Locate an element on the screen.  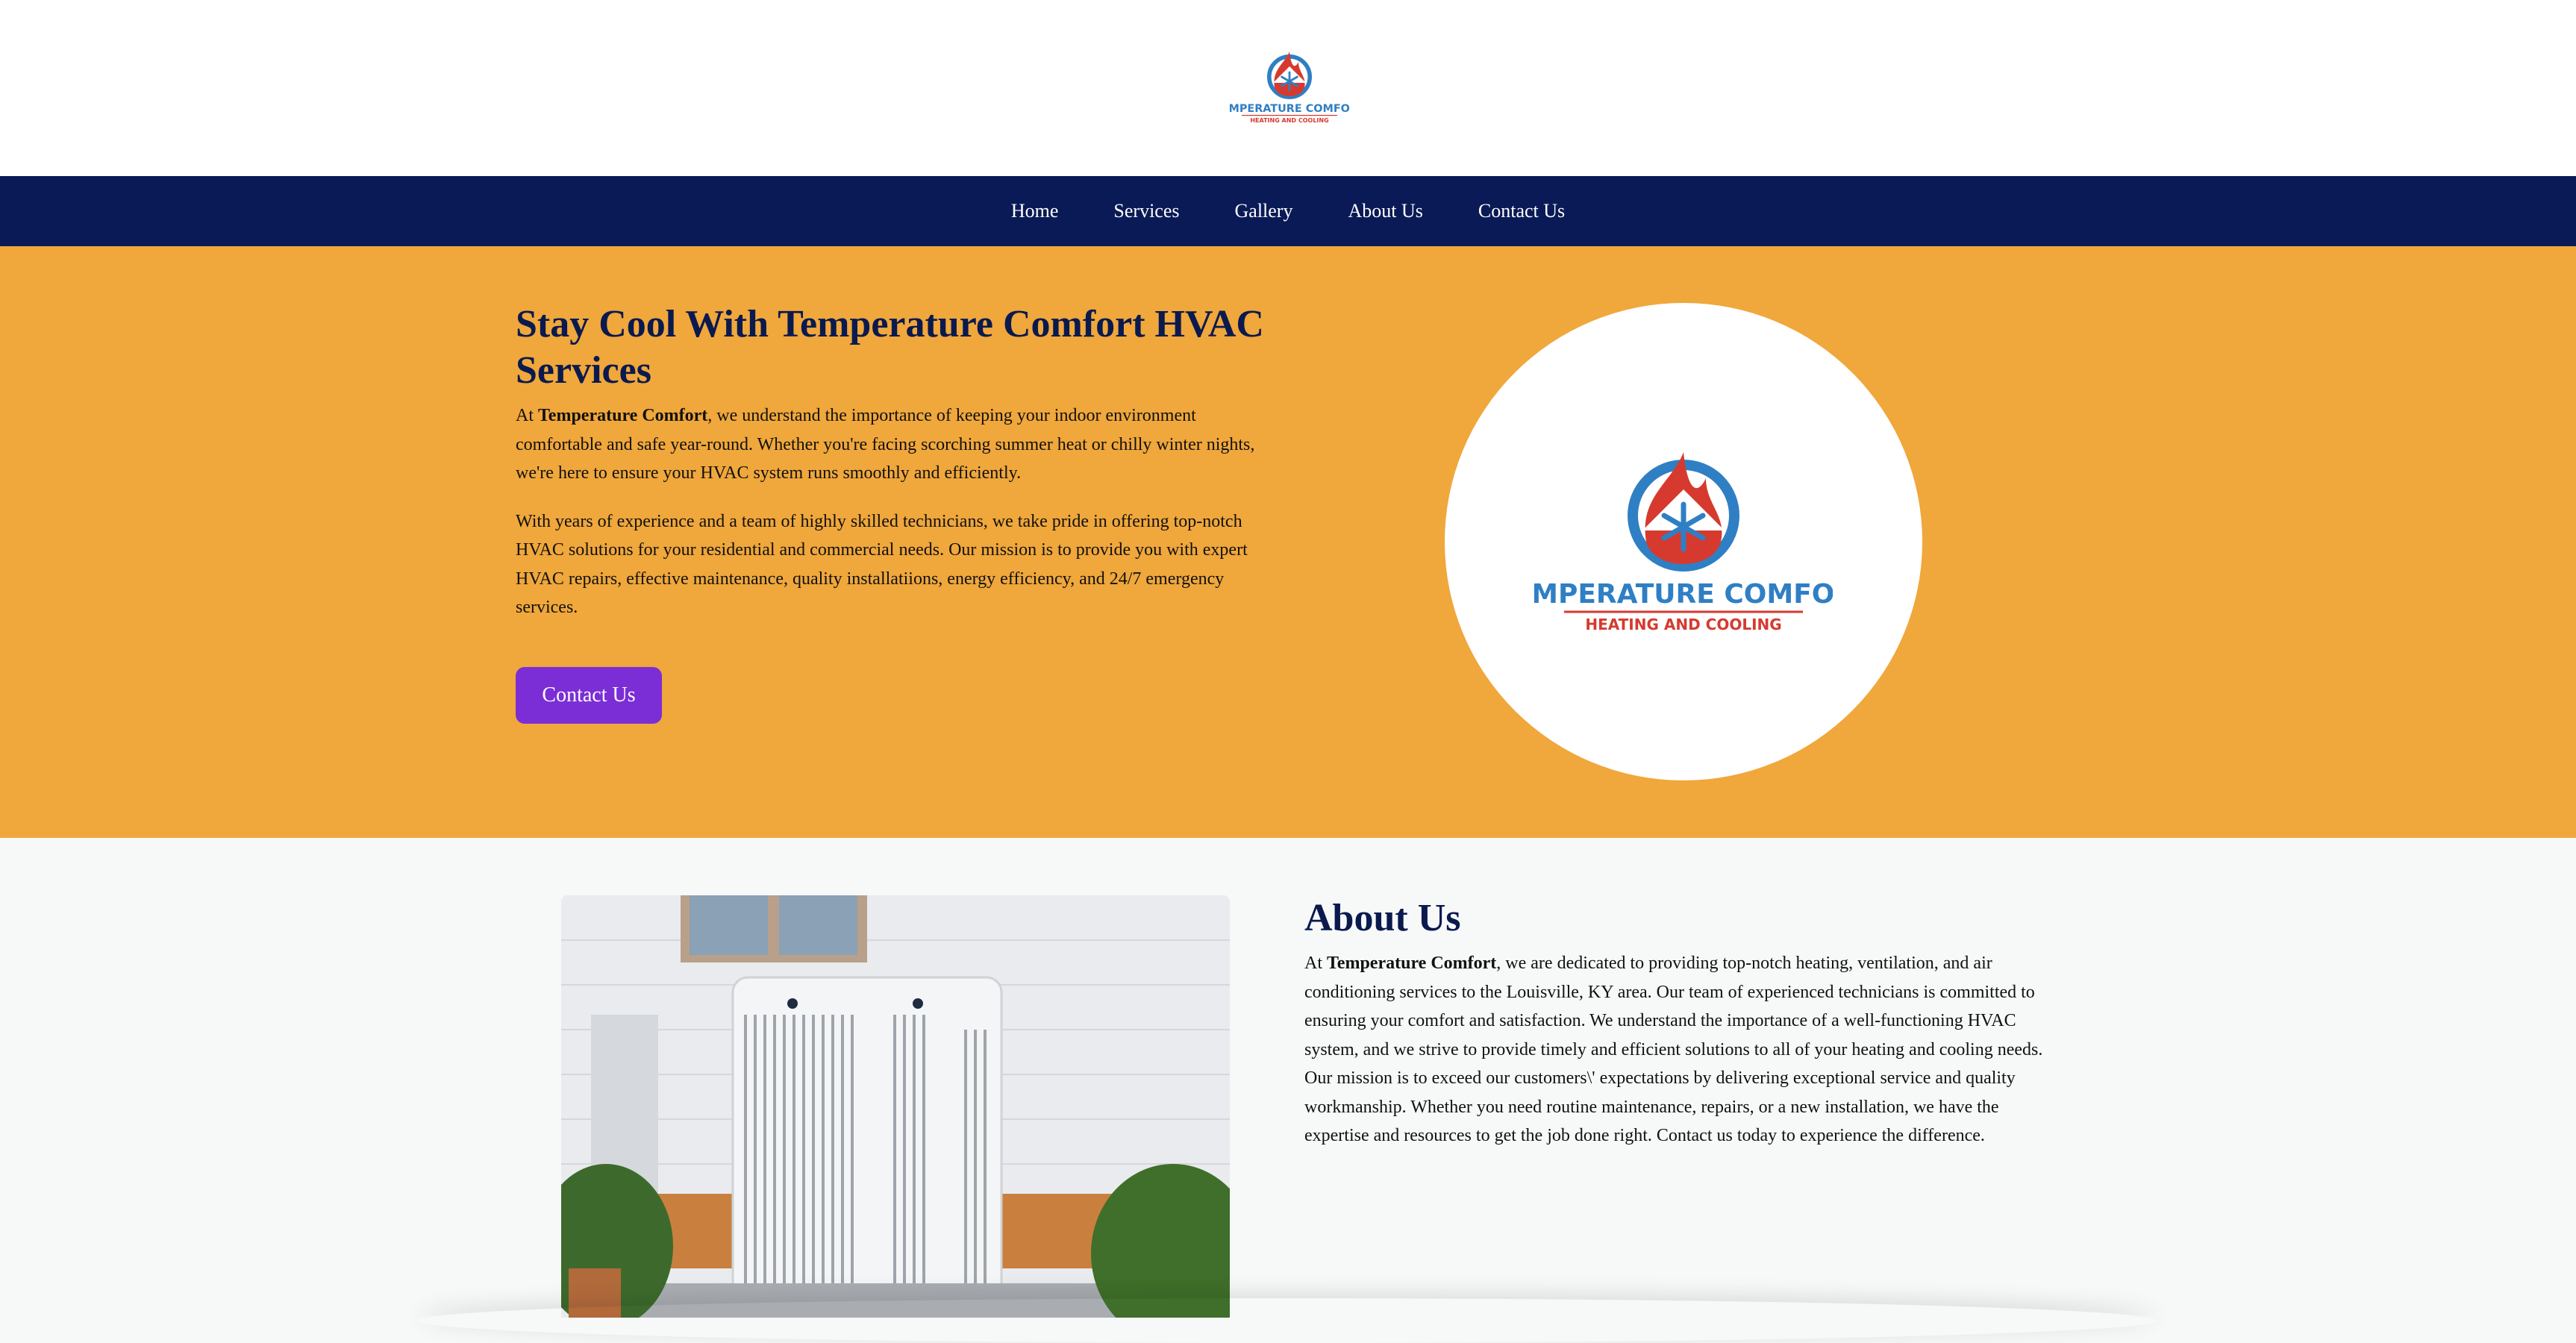
nav-about-us: About Us is located at coordinates (1385, 211).